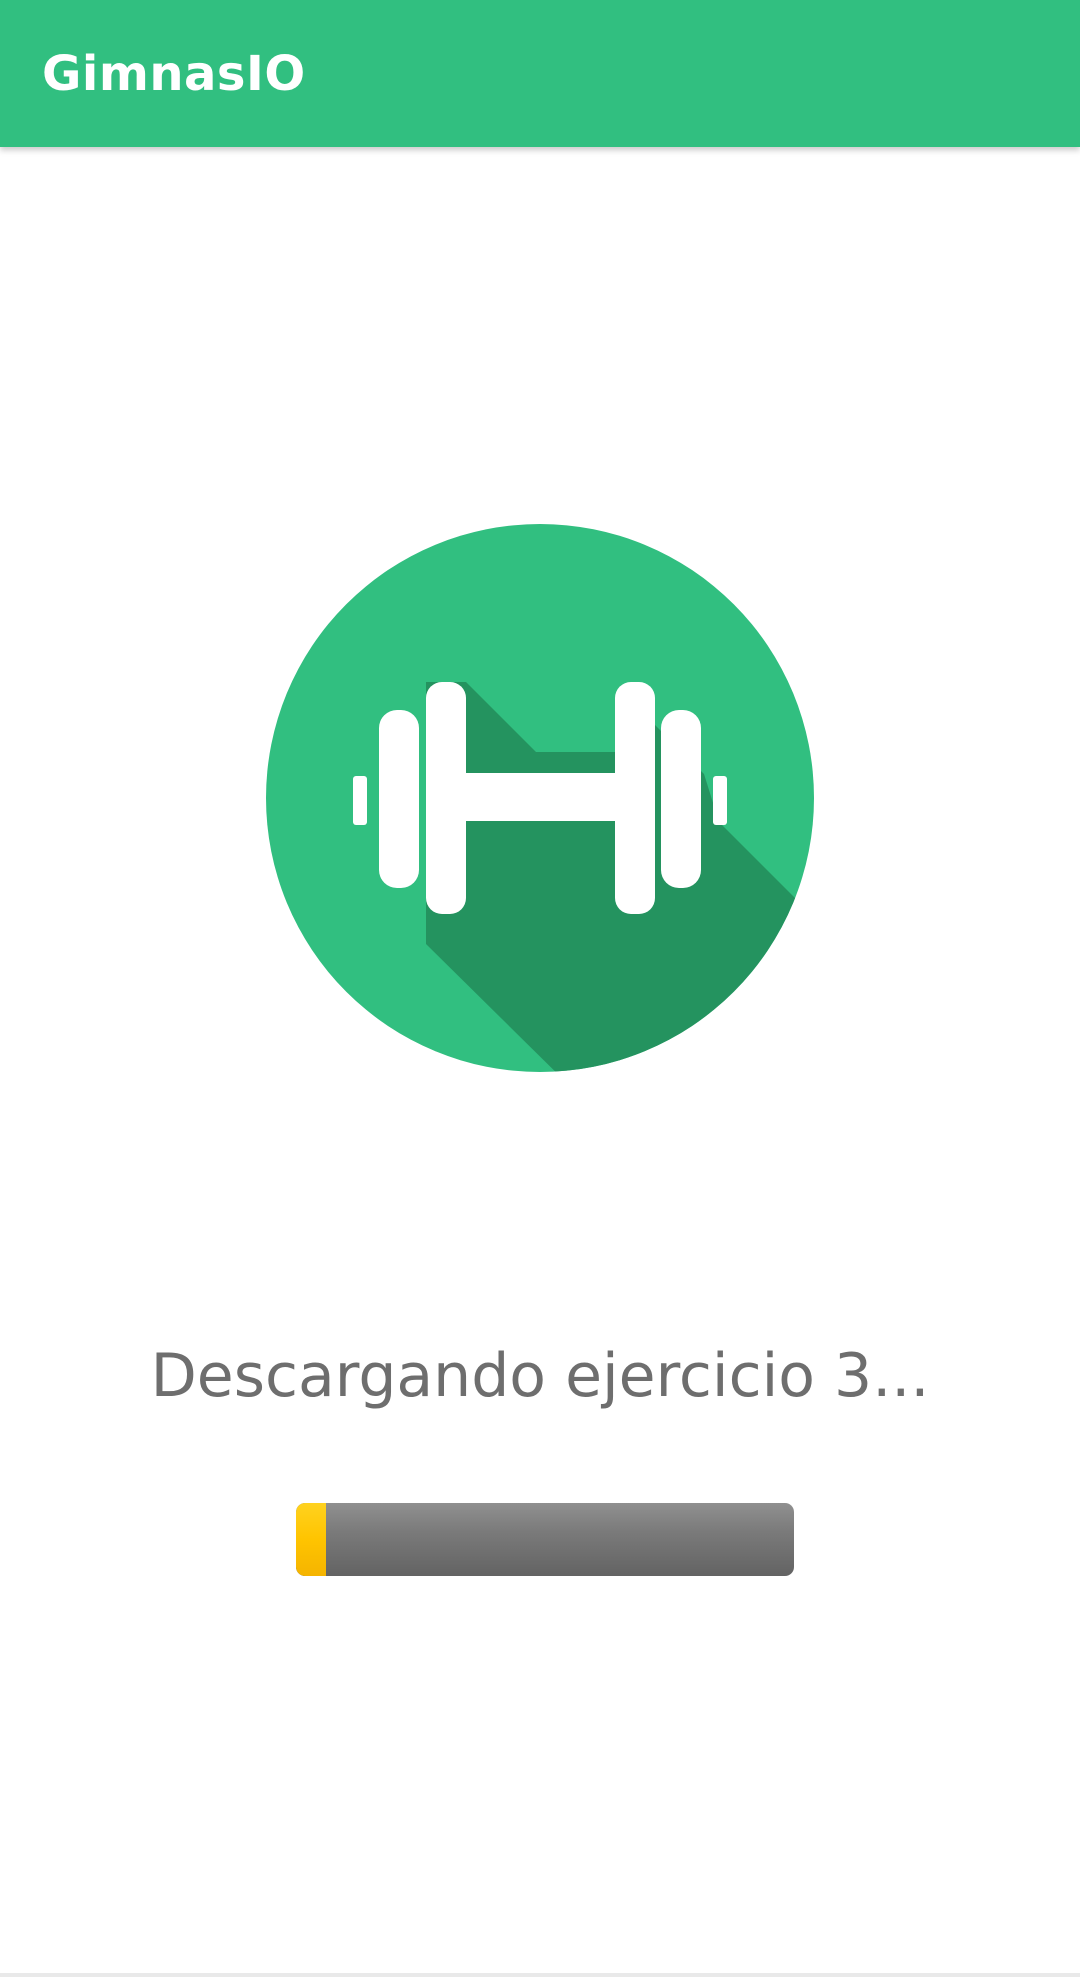 The width and height of the screenshot is (1080, 1977). Describe the element at coordinates (540, 73) in the screenshot. I see `app-bar: GimnasIO` at that location.